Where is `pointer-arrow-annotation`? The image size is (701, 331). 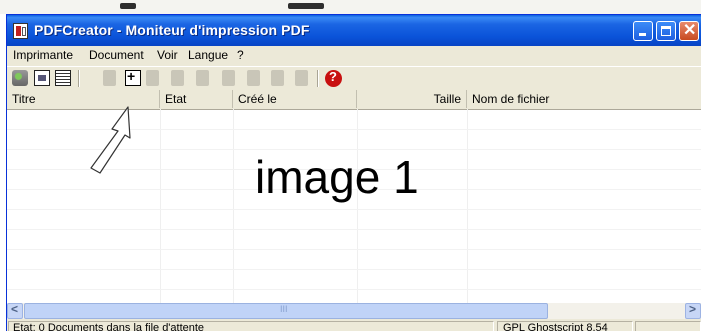 pointer-arrow-annotation is located at coordinates (110, 140).